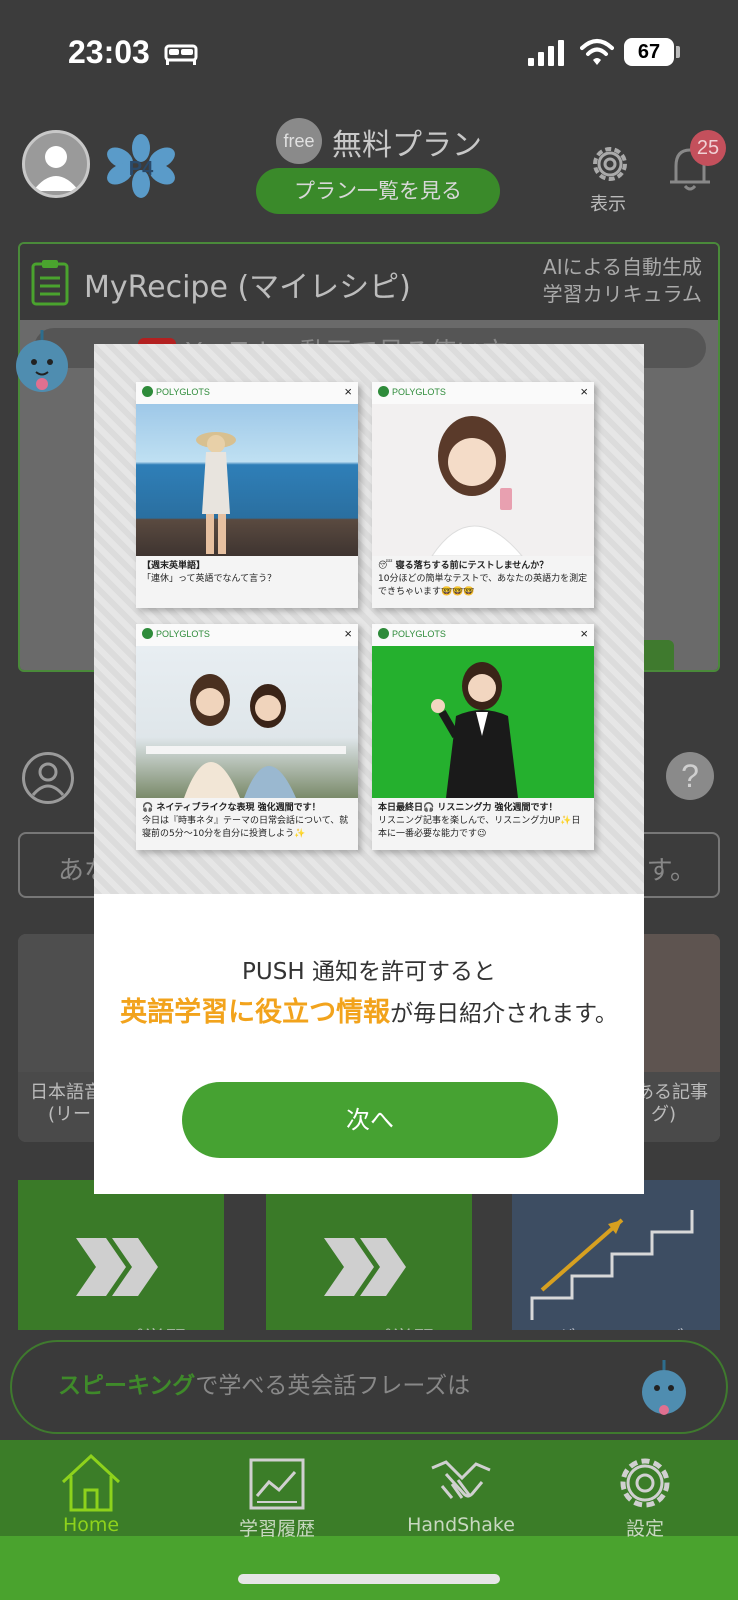 The width and height of the screenshot is (738, 1600). I want to click on speaking-highlight: スピーキング, so click(127, 1386).